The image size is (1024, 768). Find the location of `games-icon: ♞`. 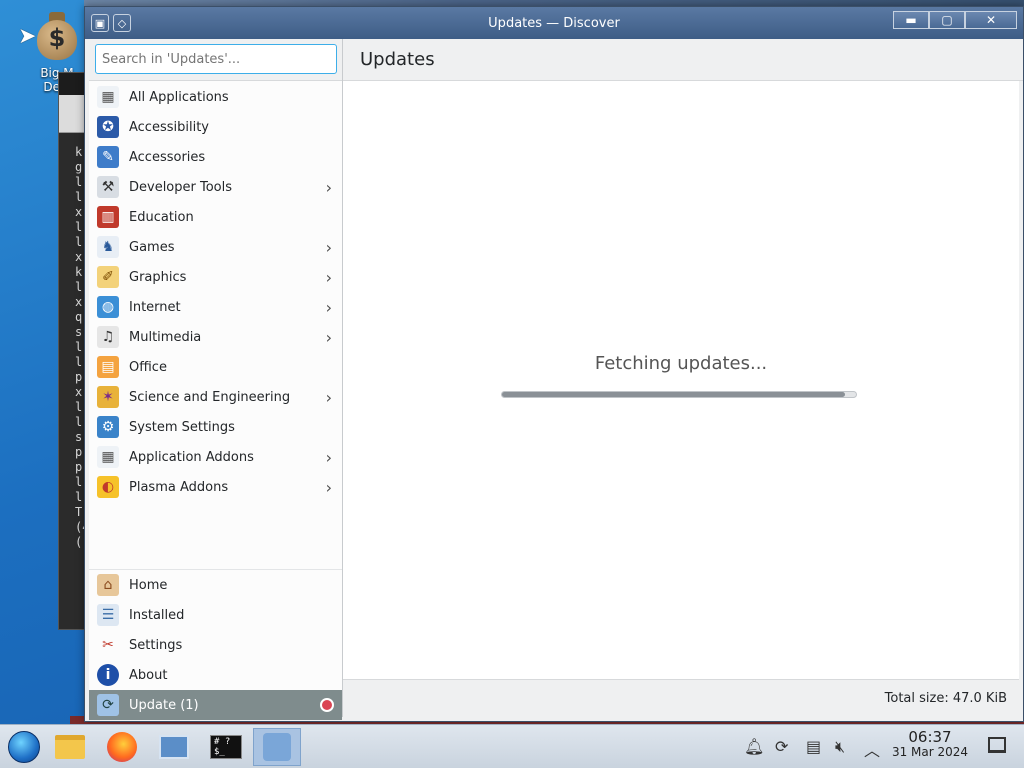

games-icon: ♞ is located at coordinates (108, 247).